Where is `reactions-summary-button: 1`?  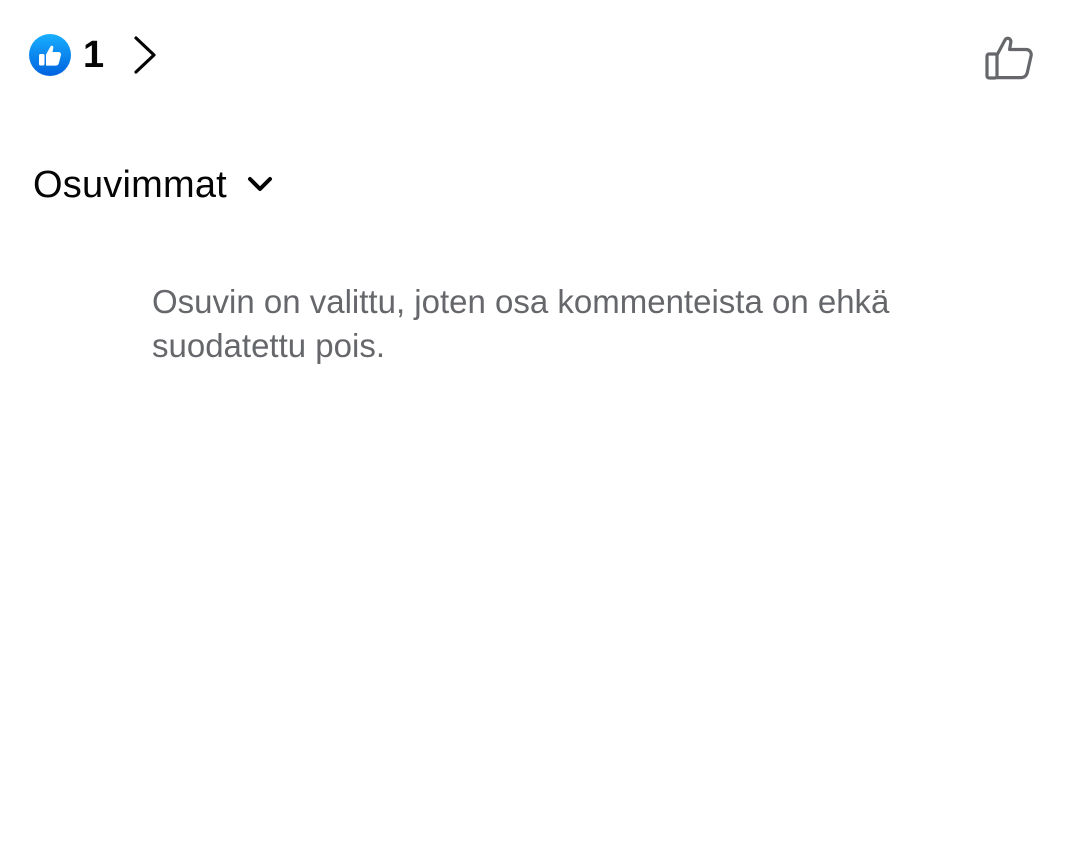
reactions-summary-button: 1 is located at coordinates (94, 55).